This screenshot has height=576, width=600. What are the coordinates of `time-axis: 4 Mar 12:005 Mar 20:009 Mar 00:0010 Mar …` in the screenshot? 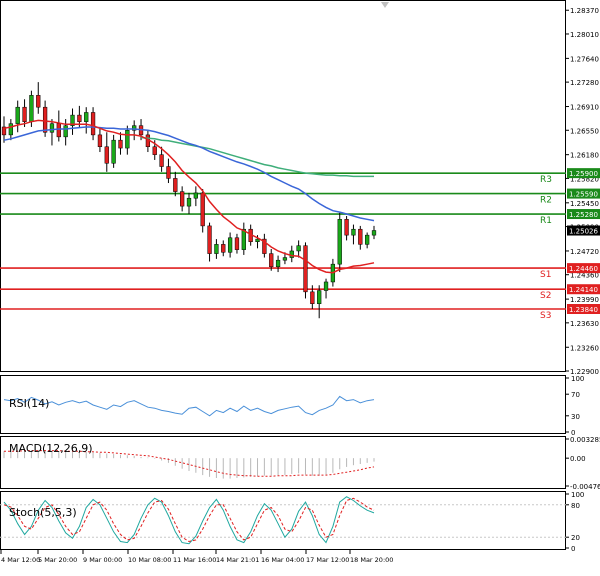 It's located at (197, 557).